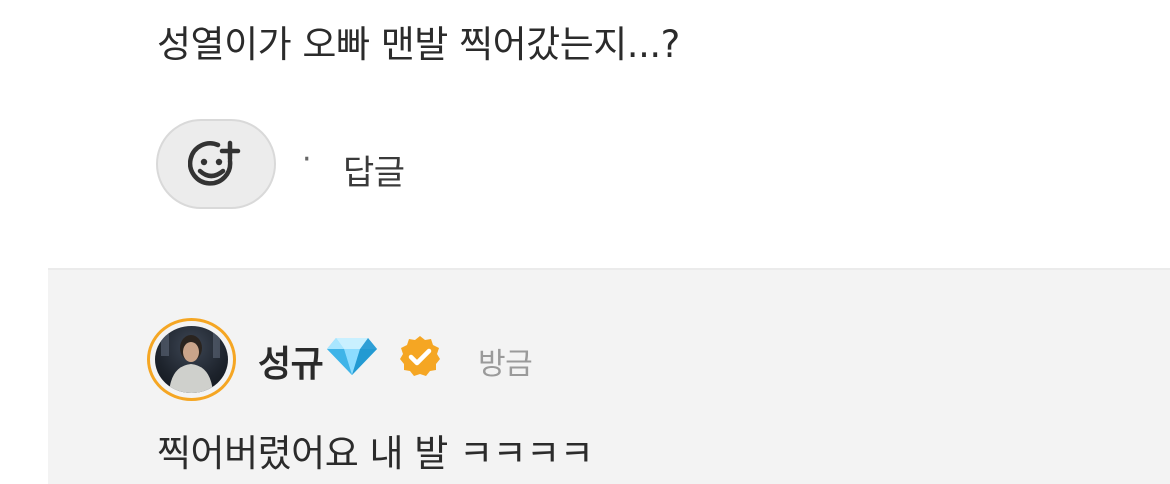  I want to click on add-reaction-smiley-icon, so click(214, 163).